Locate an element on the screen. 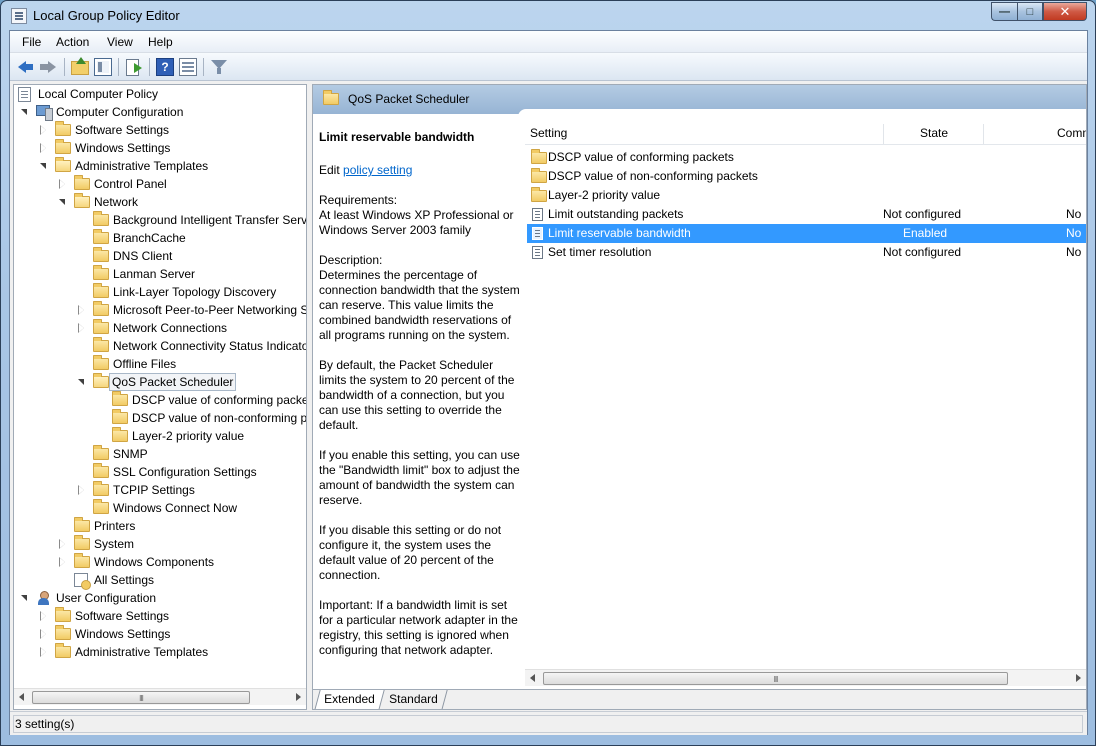  window-controls: — □ ✕ is located at coordinates (1039, 12).